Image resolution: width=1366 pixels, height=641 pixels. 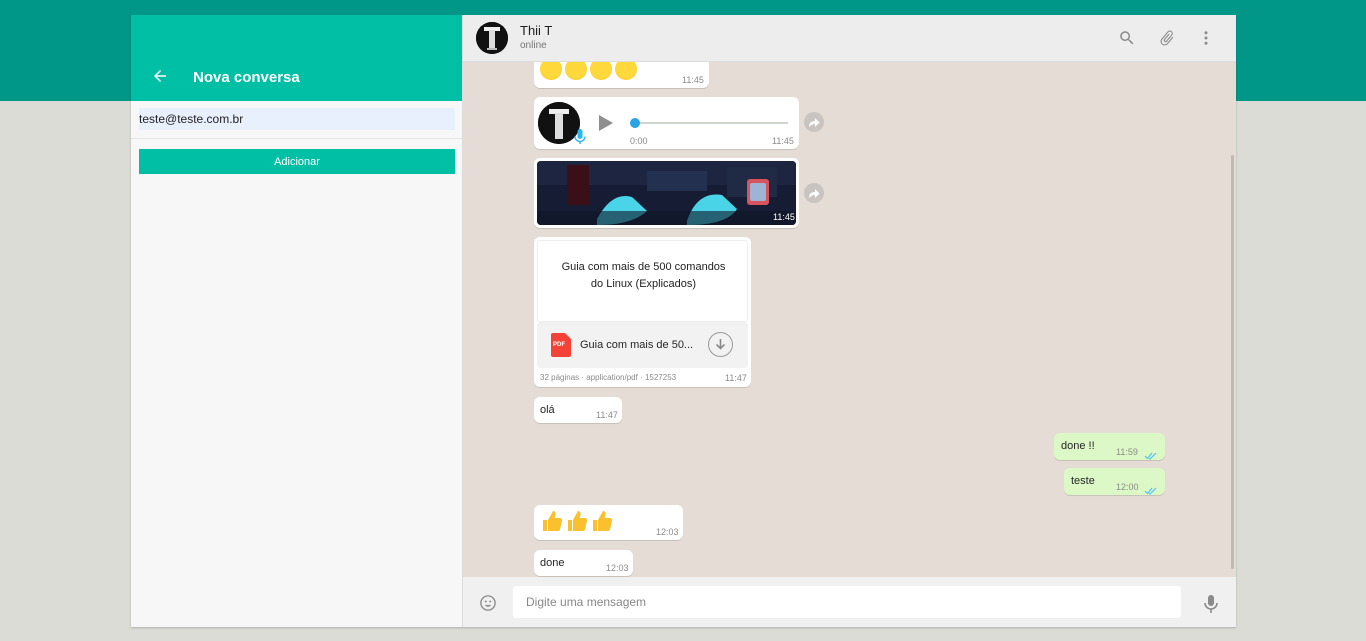 I want to click on message-input, so click(x=847, y=602).